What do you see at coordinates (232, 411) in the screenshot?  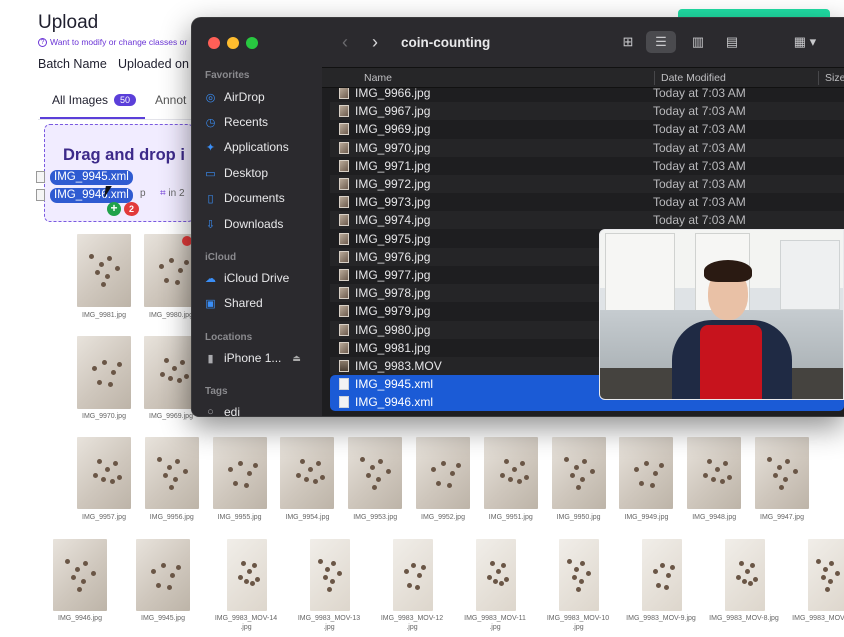 I see `sidebar-item-label: edi` at bounding box center [232, 411].